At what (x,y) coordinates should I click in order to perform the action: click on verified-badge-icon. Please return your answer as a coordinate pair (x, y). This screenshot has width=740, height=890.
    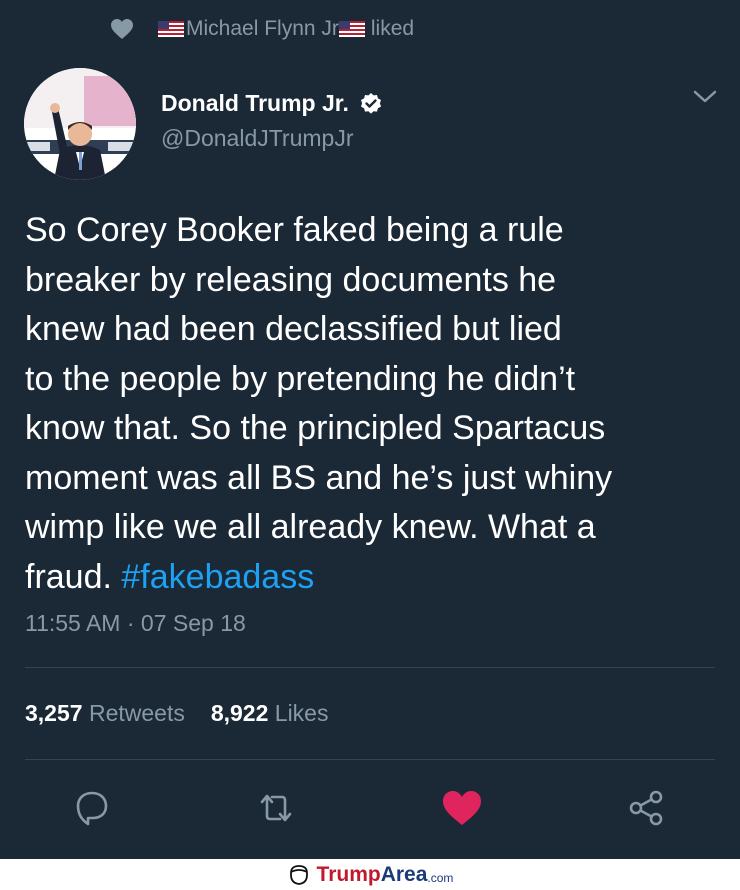
    Looking at the image, I should click on (370, 103).